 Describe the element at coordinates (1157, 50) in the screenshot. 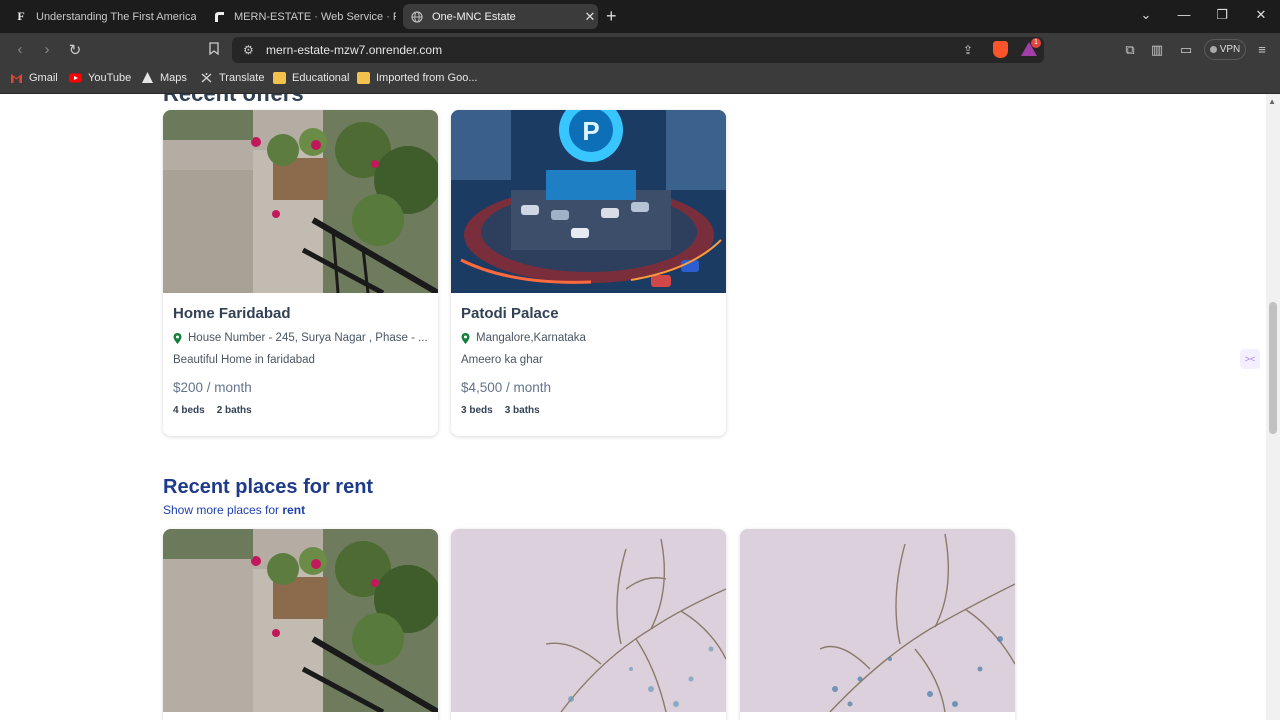

I see `sidebar-icon: ▥` at that location.